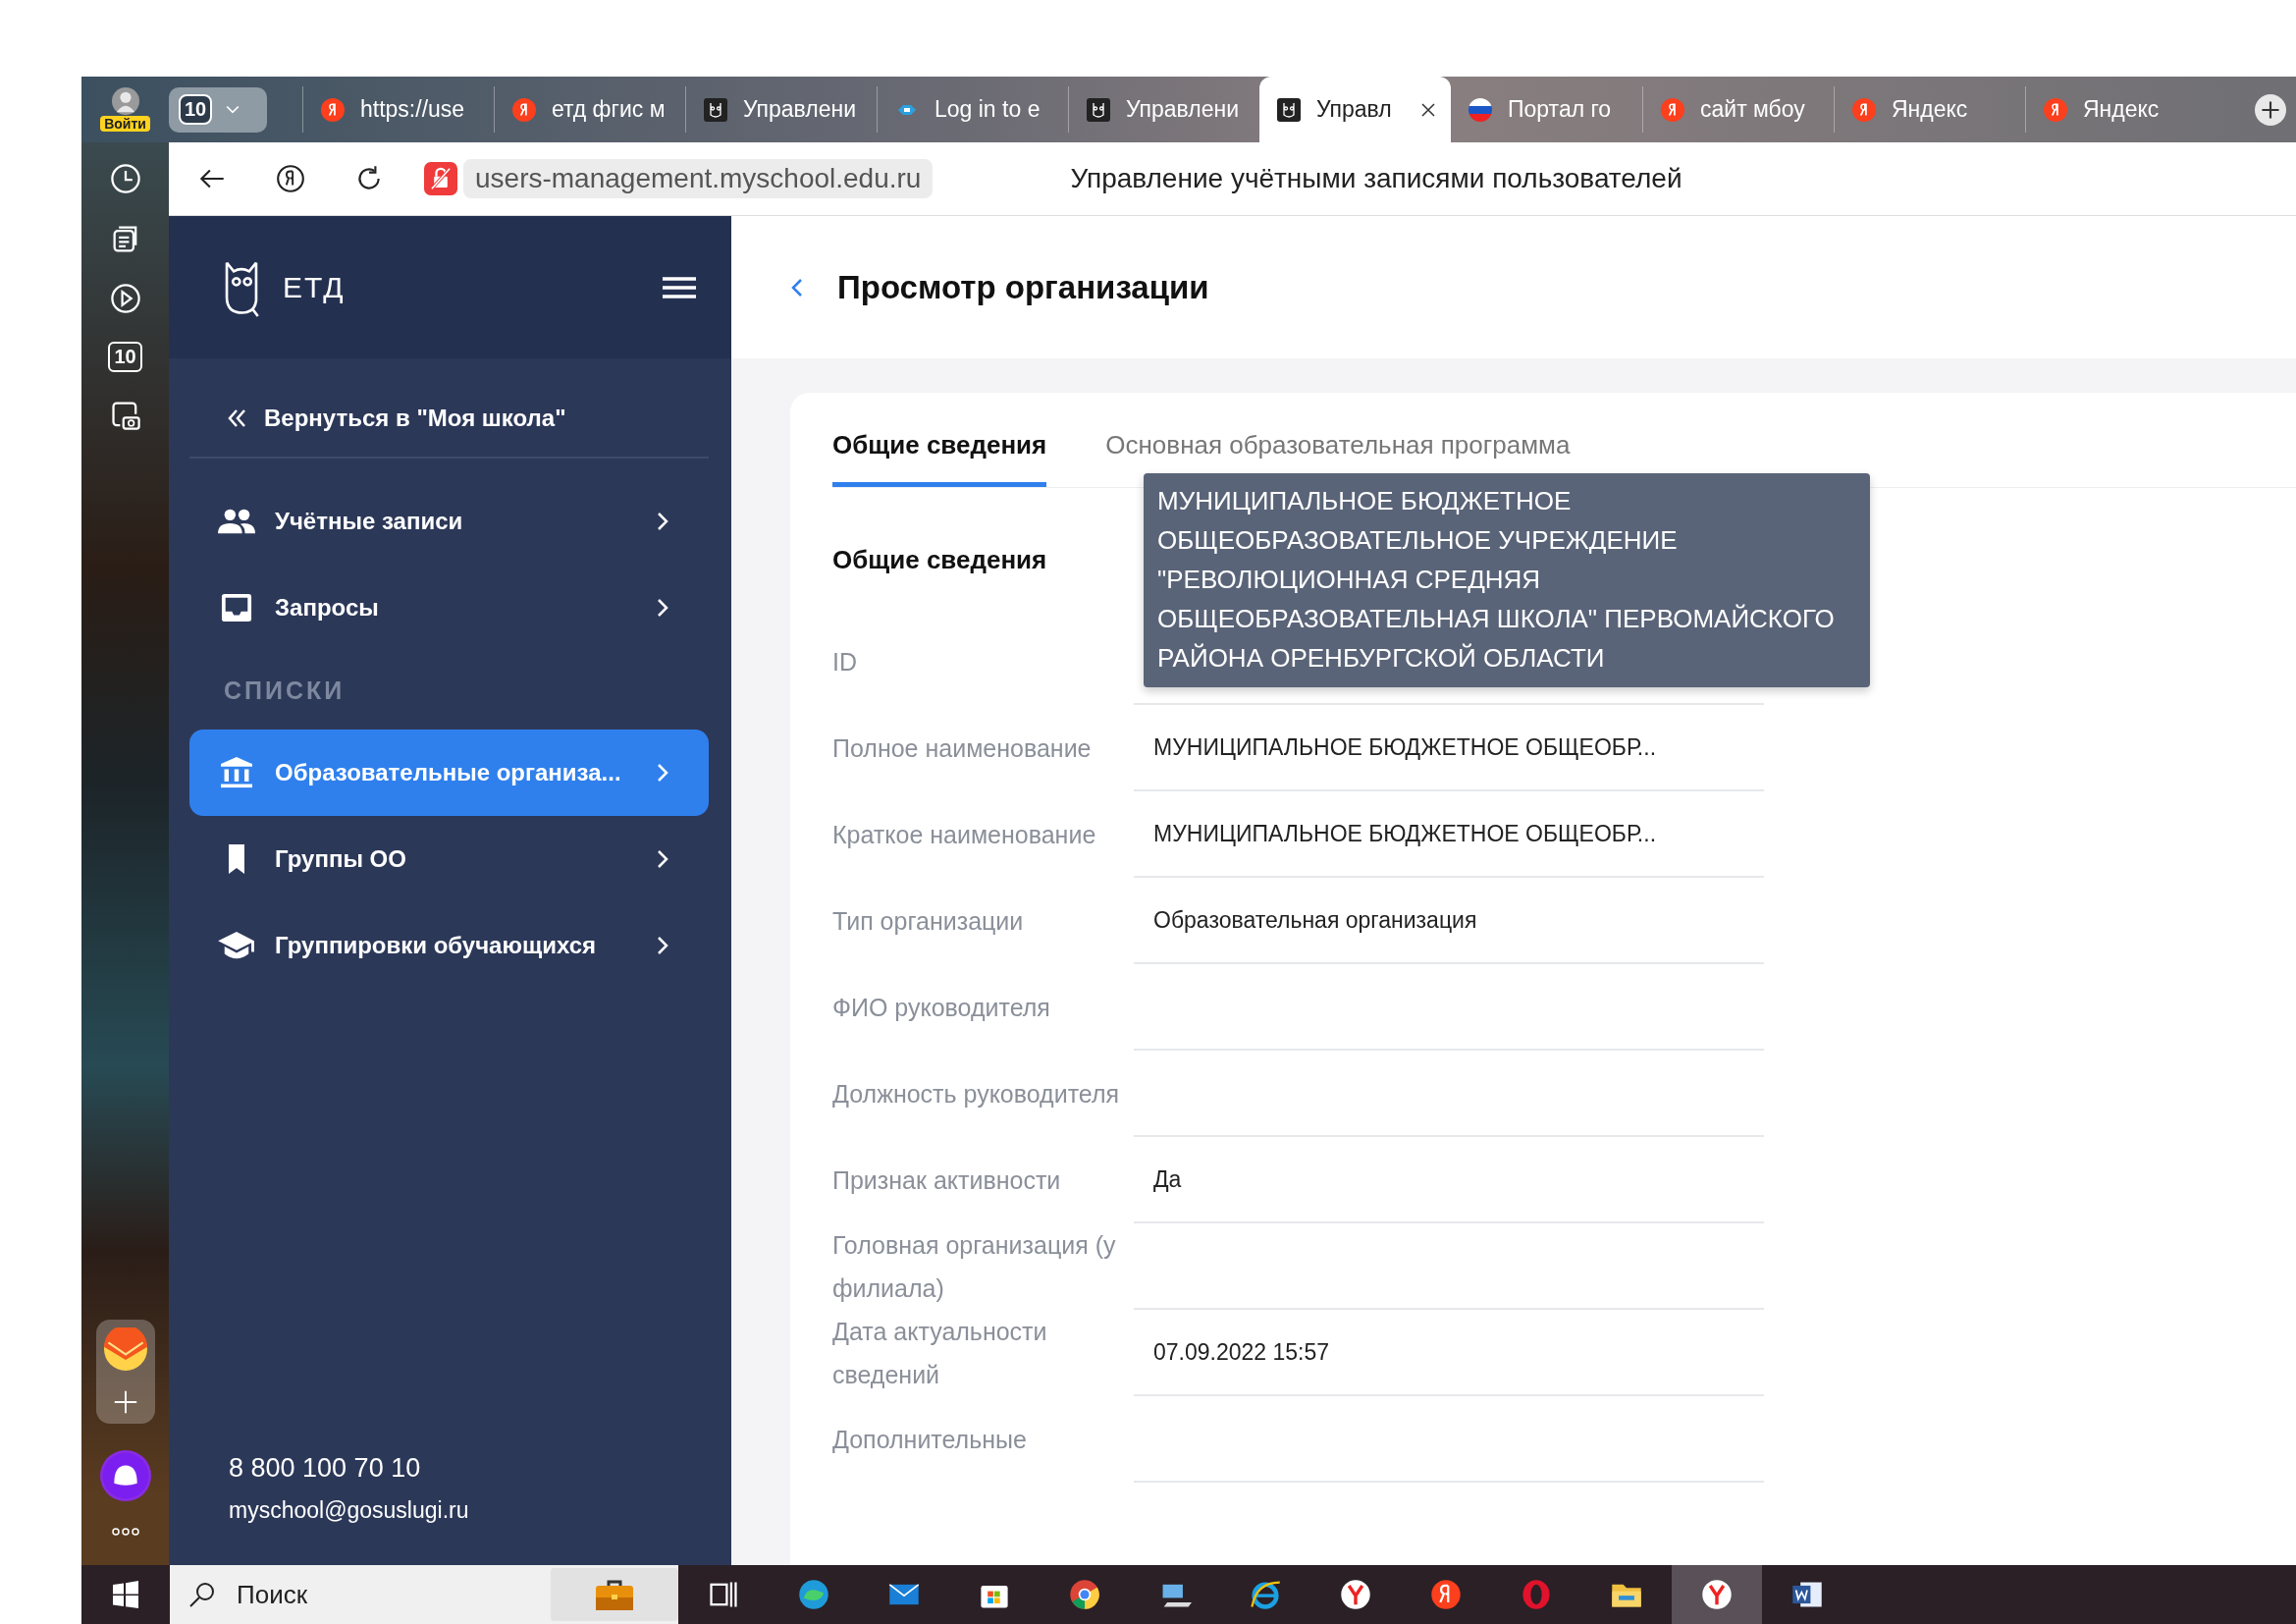 The width and height of the screenshot is (2296, 1624). I want to click on value-field: 07.09.2022 15:57, so click(1449, 1353).